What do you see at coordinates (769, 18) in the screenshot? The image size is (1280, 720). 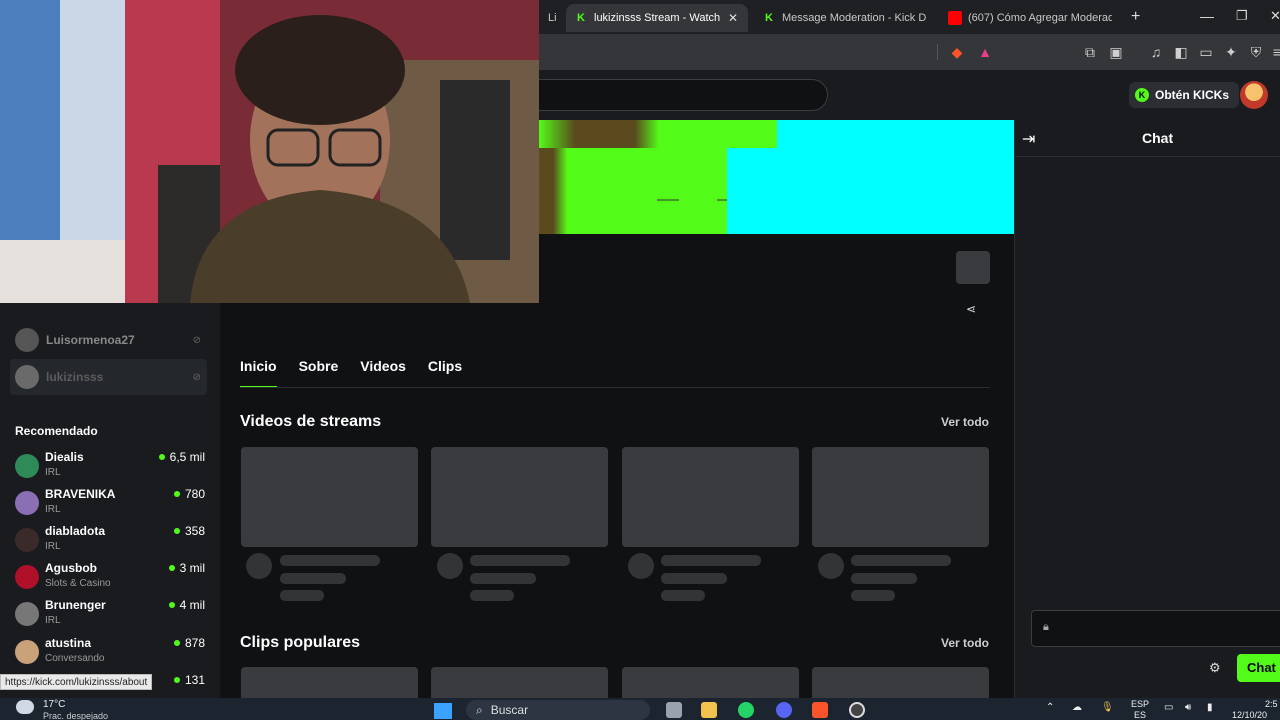 I see `kick-icon: K` at bounding box center [769, 18].